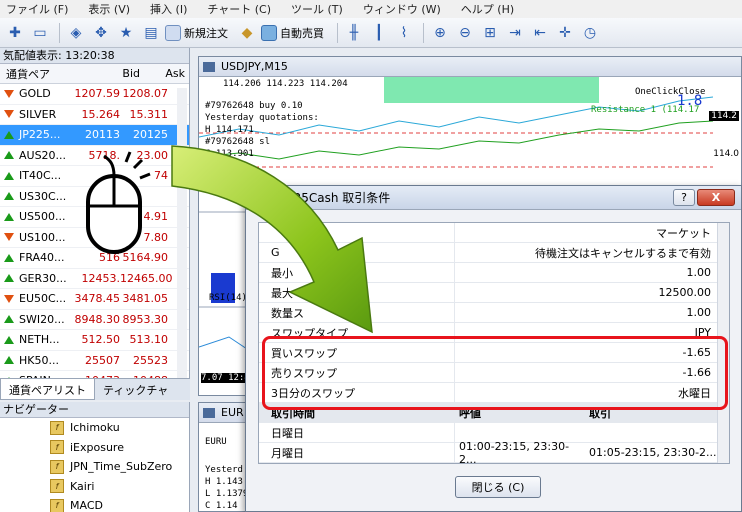 Image resolution: width=742 pixels, height=512 pixels. Describe the element at coordinates (94, 217) in the screenshot. I see `market-watch-row: US500... 4.91` at that location.